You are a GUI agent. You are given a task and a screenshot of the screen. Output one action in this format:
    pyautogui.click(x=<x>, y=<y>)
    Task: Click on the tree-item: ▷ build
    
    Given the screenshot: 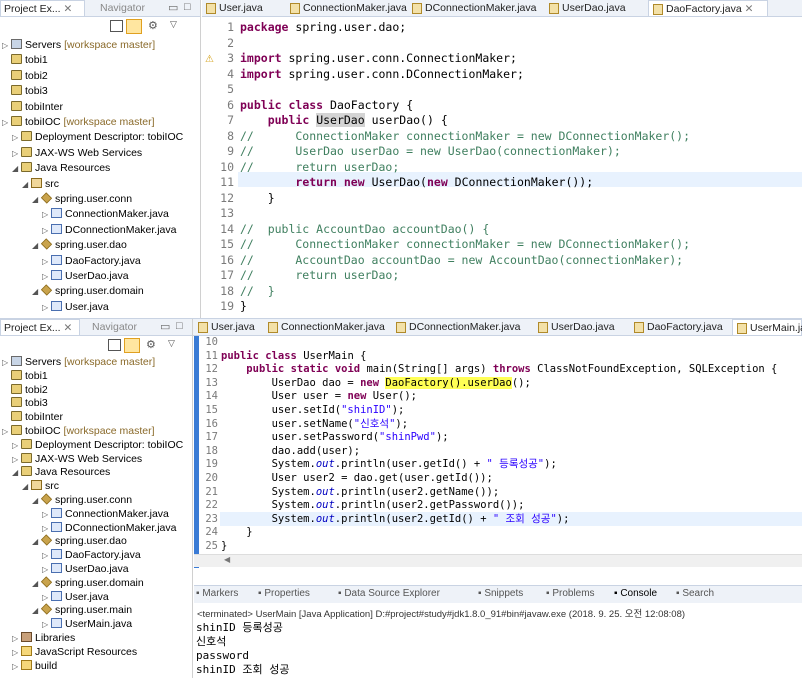 What is the action you would take?
    pyautogui.click(x=34, y=666)
    